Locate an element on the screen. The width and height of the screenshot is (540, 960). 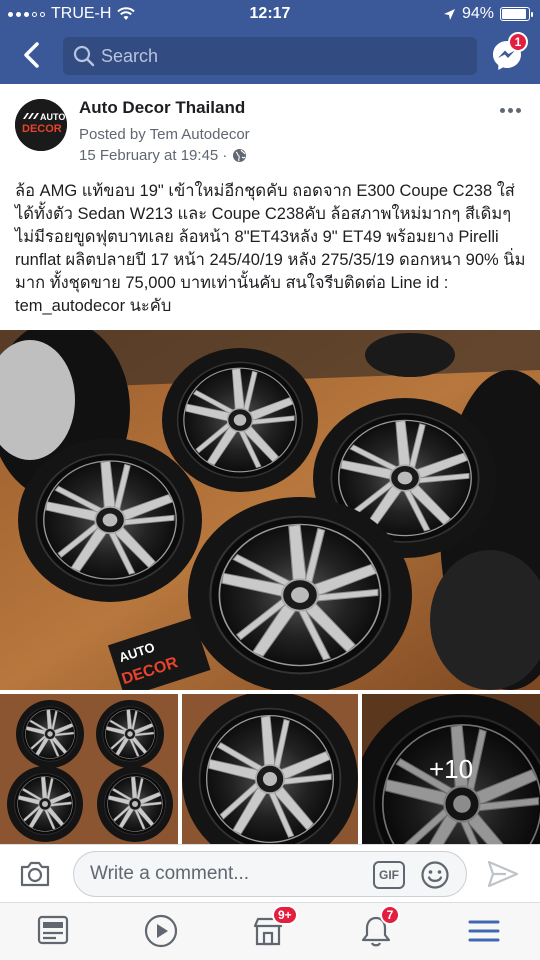
more-photos-count: +10 is located at coordinates (451, 769).